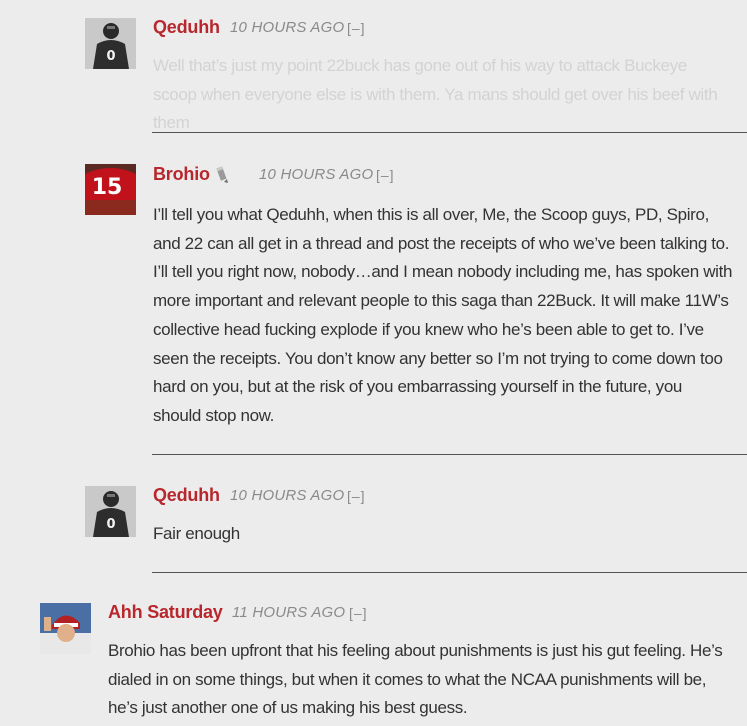 The image size is (747, 726). Describe the element at coordinates (65, 628) in the screenshot. I see `avatar` at that location.